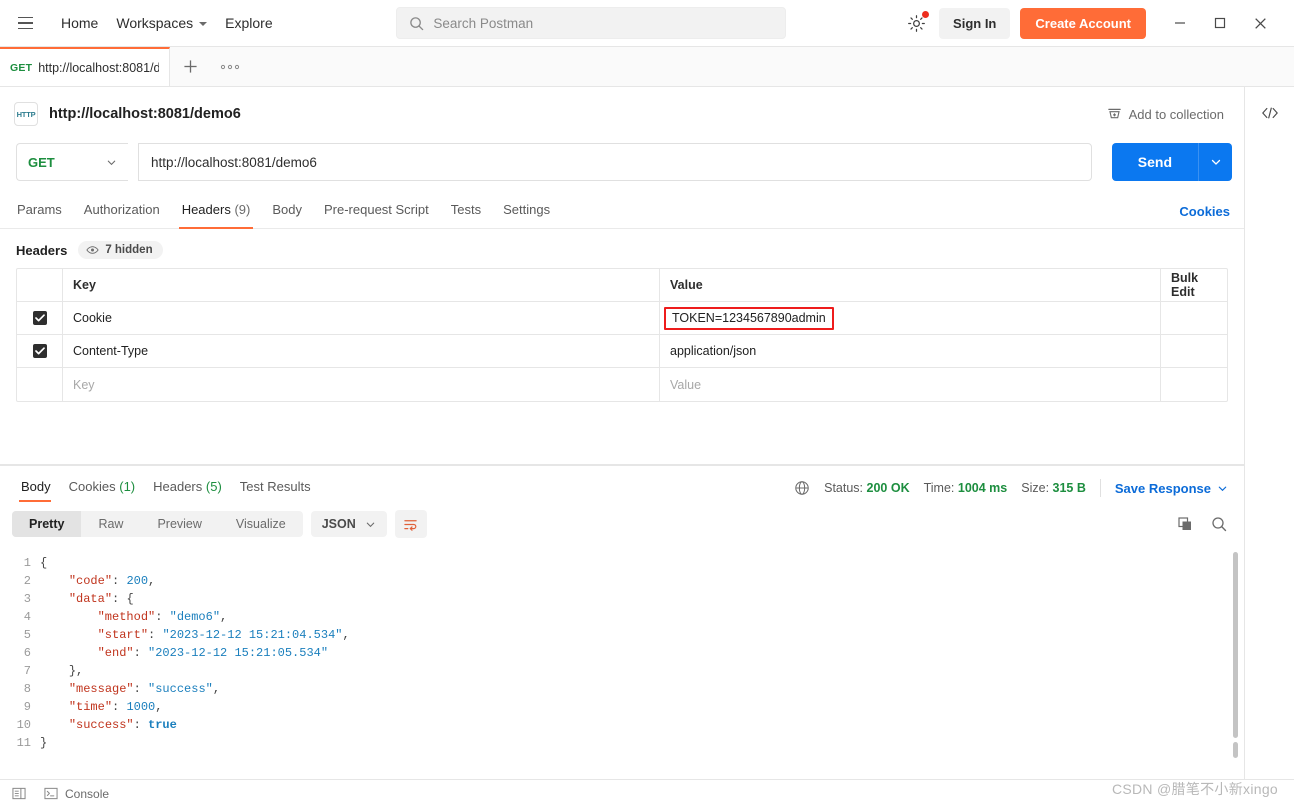 The width and height of the screenshot is (1294, 807). I want to click on url-input: http://localhost:8081/demo6, so click(615, 162).